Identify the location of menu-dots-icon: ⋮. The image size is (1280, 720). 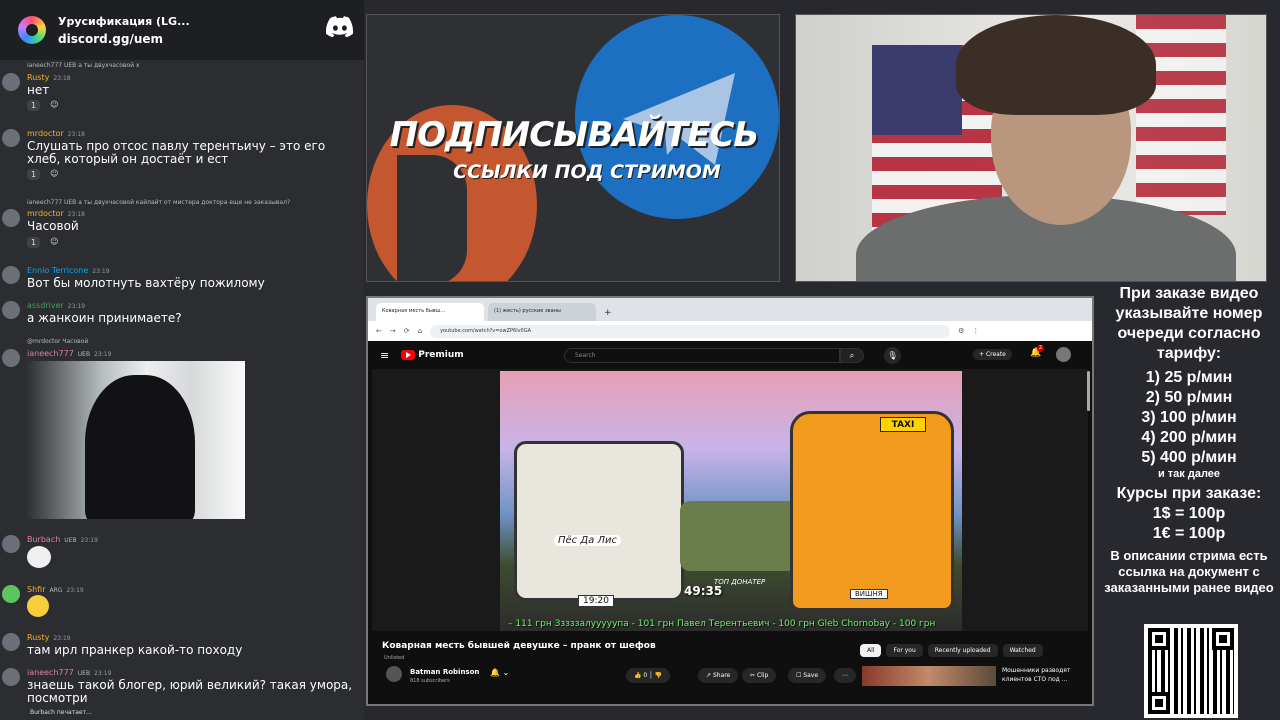
(975, 331).